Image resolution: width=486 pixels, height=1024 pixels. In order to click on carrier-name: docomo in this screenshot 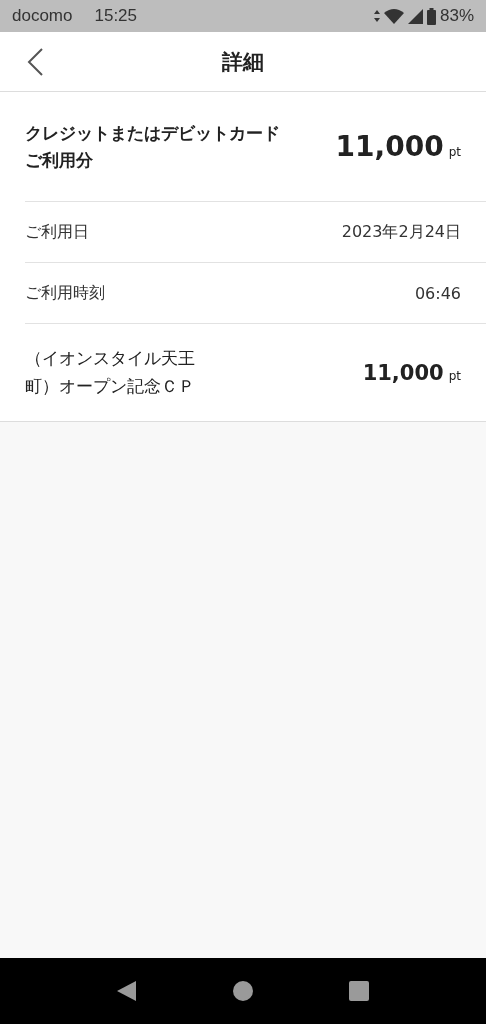, I will do `click(42, 16)`.